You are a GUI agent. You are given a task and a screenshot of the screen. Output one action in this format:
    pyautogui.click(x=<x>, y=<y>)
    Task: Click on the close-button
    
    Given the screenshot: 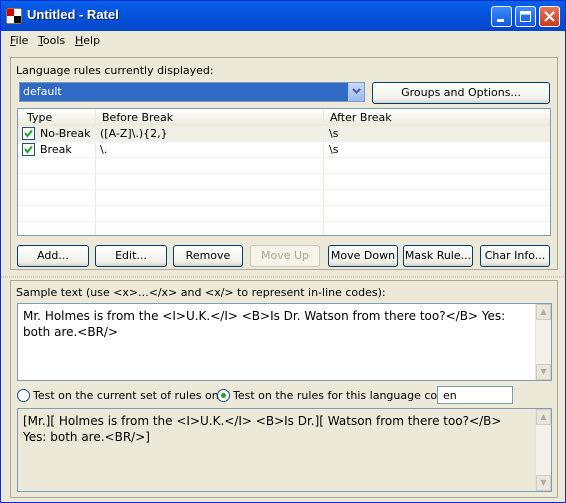 What is the action you would take?
    pyautogui.click(x=549, y=16)
    